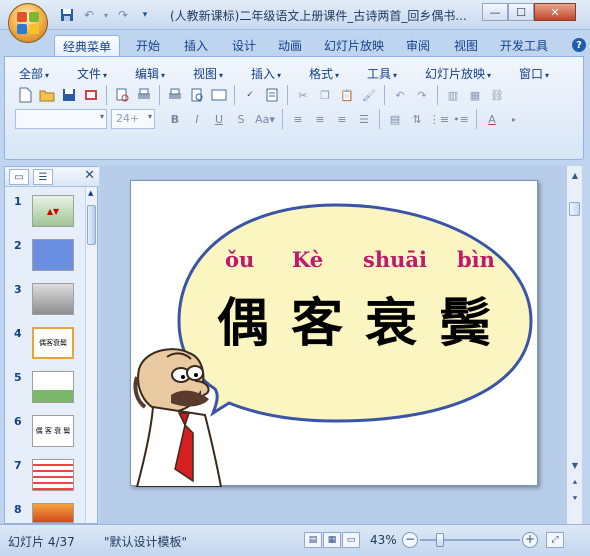  I want to click on print-preview-icon, so click(122, 95).